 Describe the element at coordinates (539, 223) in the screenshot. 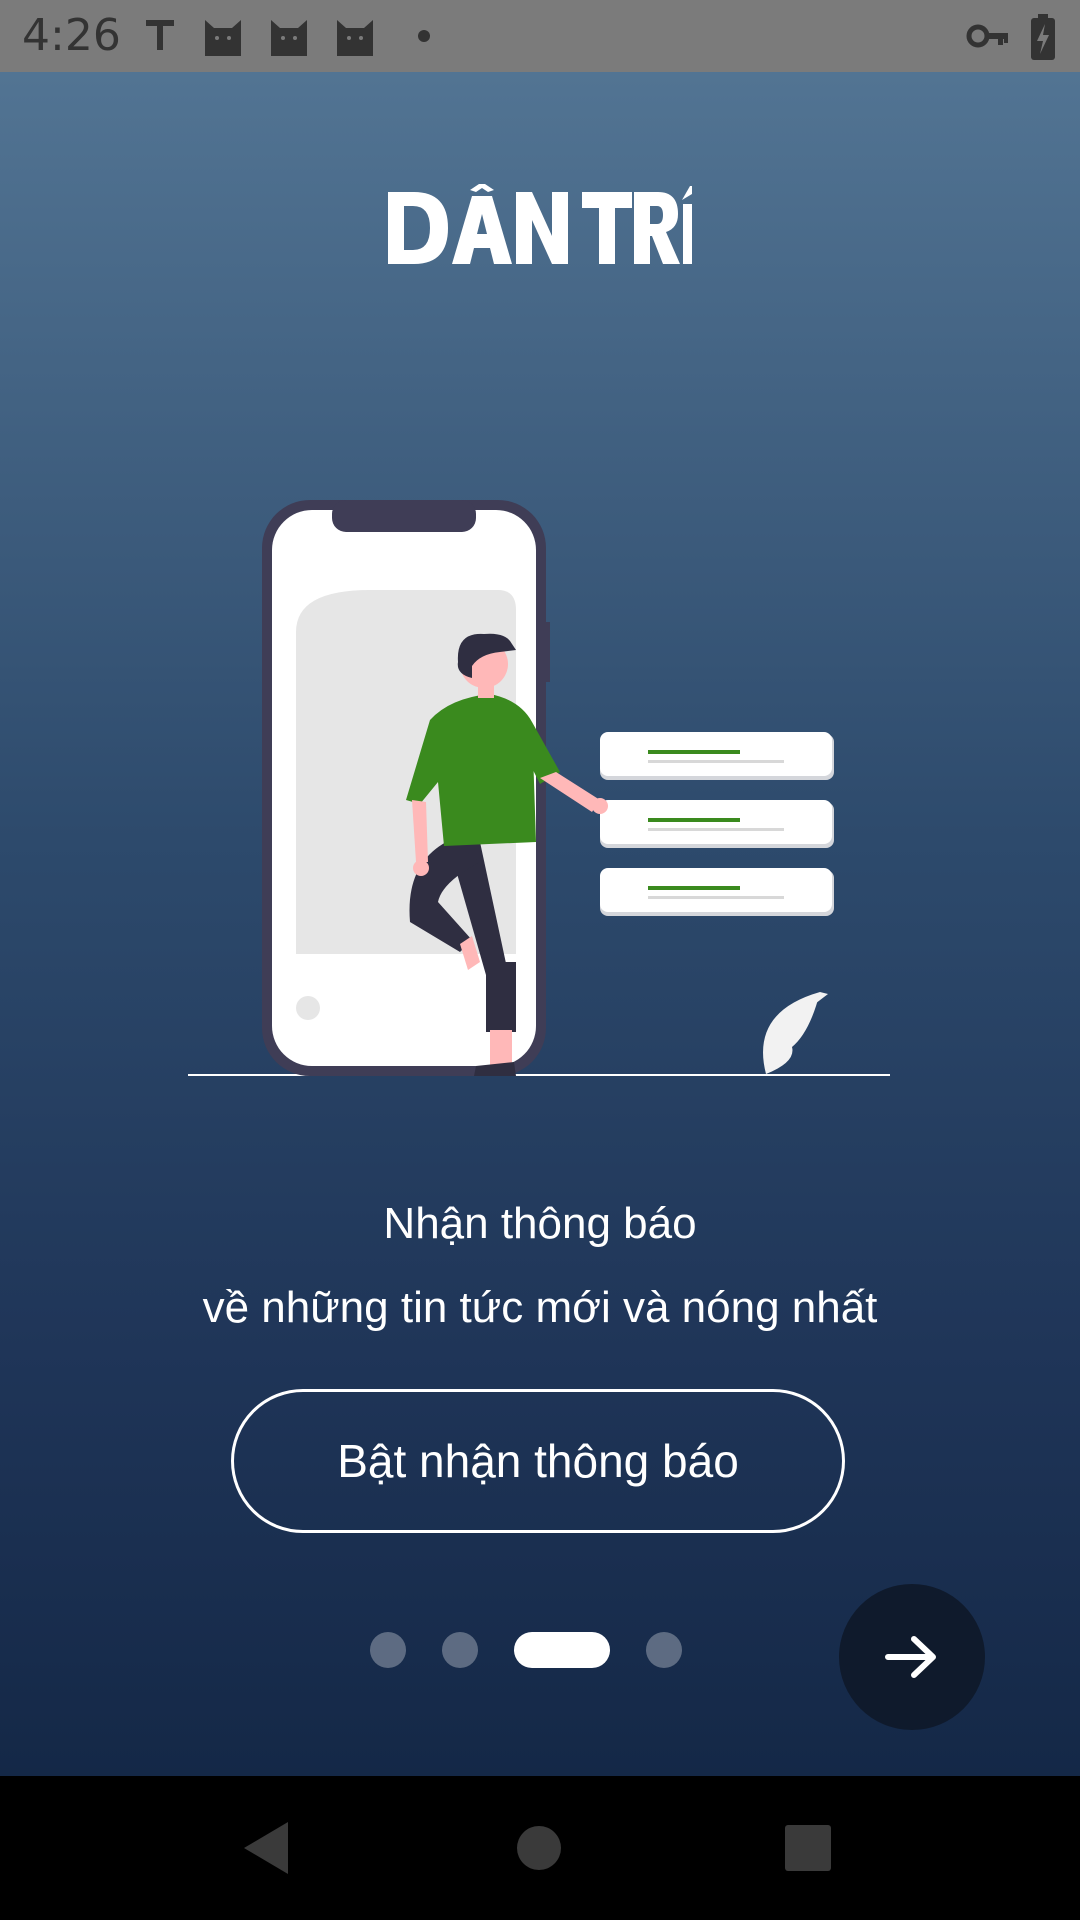

I see `dan-tri-logo` at that location.